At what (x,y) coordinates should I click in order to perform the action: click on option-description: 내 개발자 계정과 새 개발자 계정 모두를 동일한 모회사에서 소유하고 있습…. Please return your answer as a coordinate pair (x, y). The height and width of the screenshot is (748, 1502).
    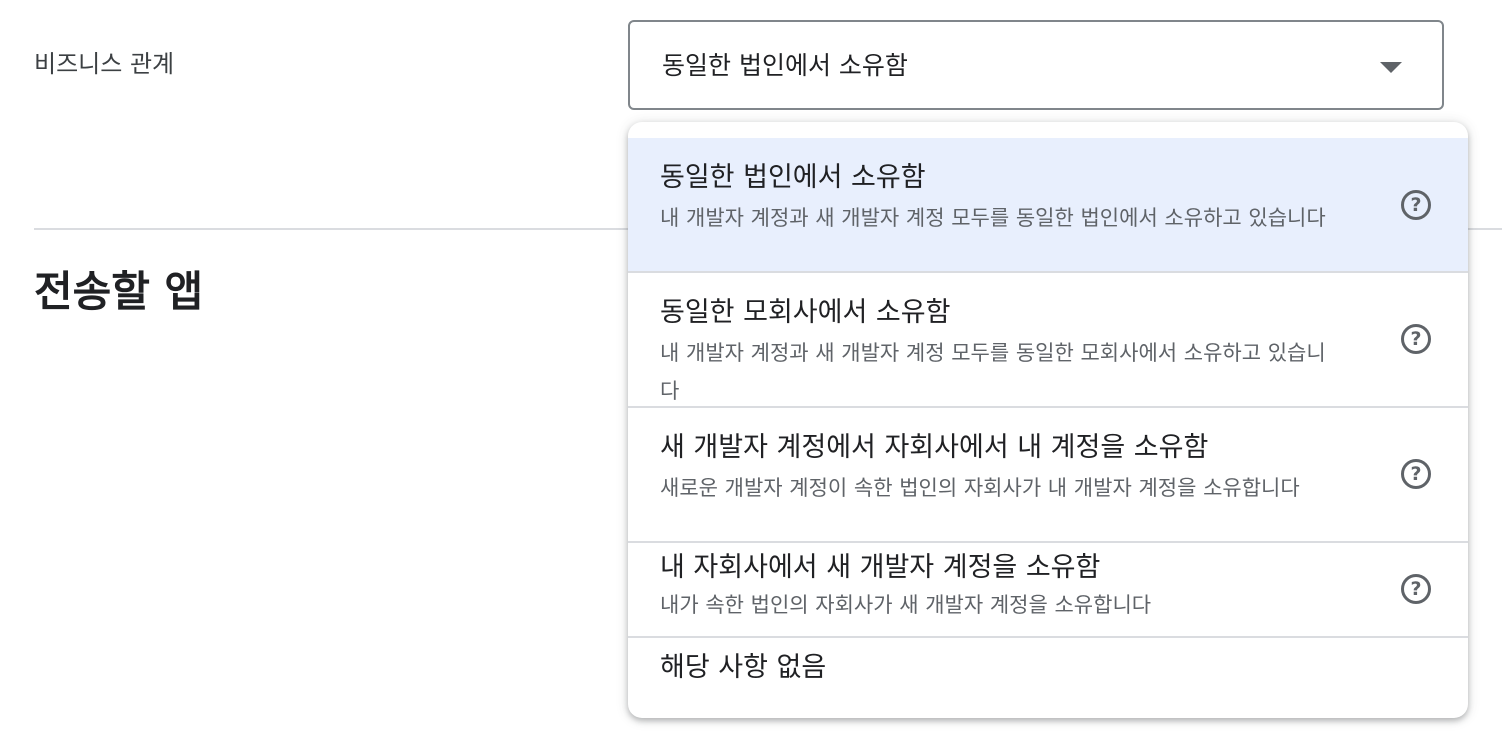
    Looking at the image, I should click on (993, 372).